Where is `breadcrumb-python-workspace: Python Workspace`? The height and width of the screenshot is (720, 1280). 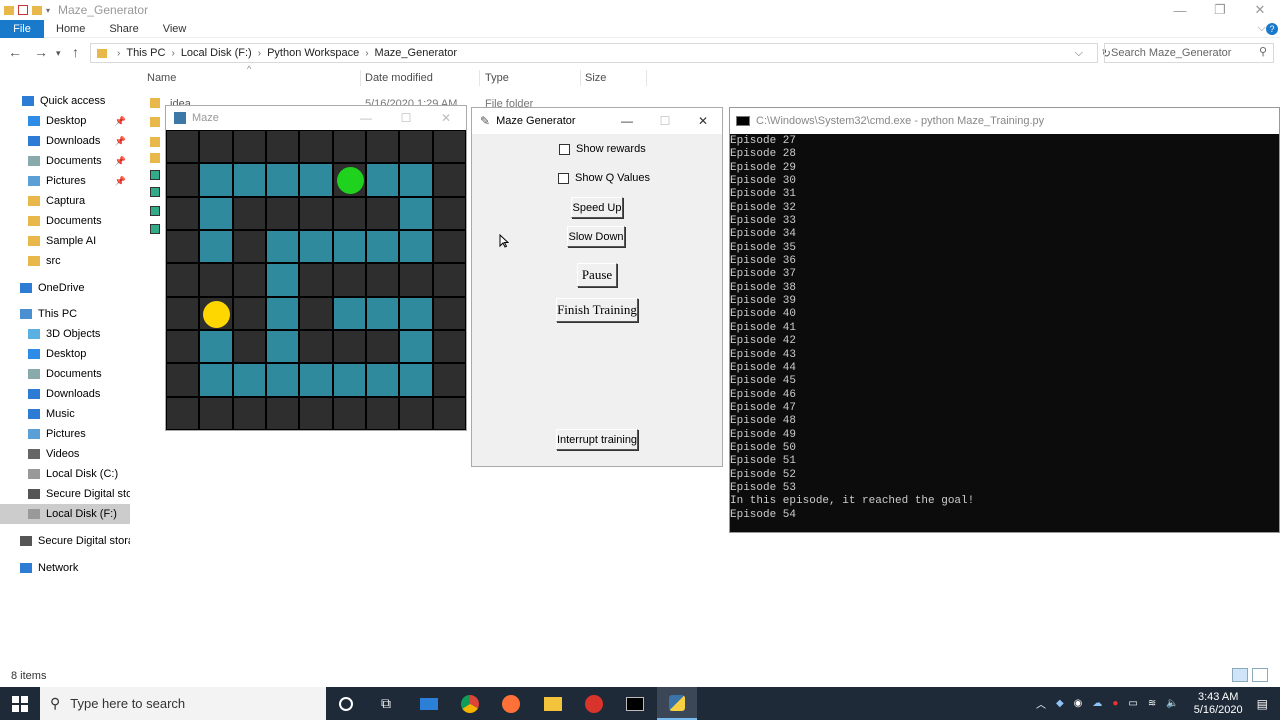
breadcrumb-python-workspace: Python Workspace is located at coordinates (313, 53).